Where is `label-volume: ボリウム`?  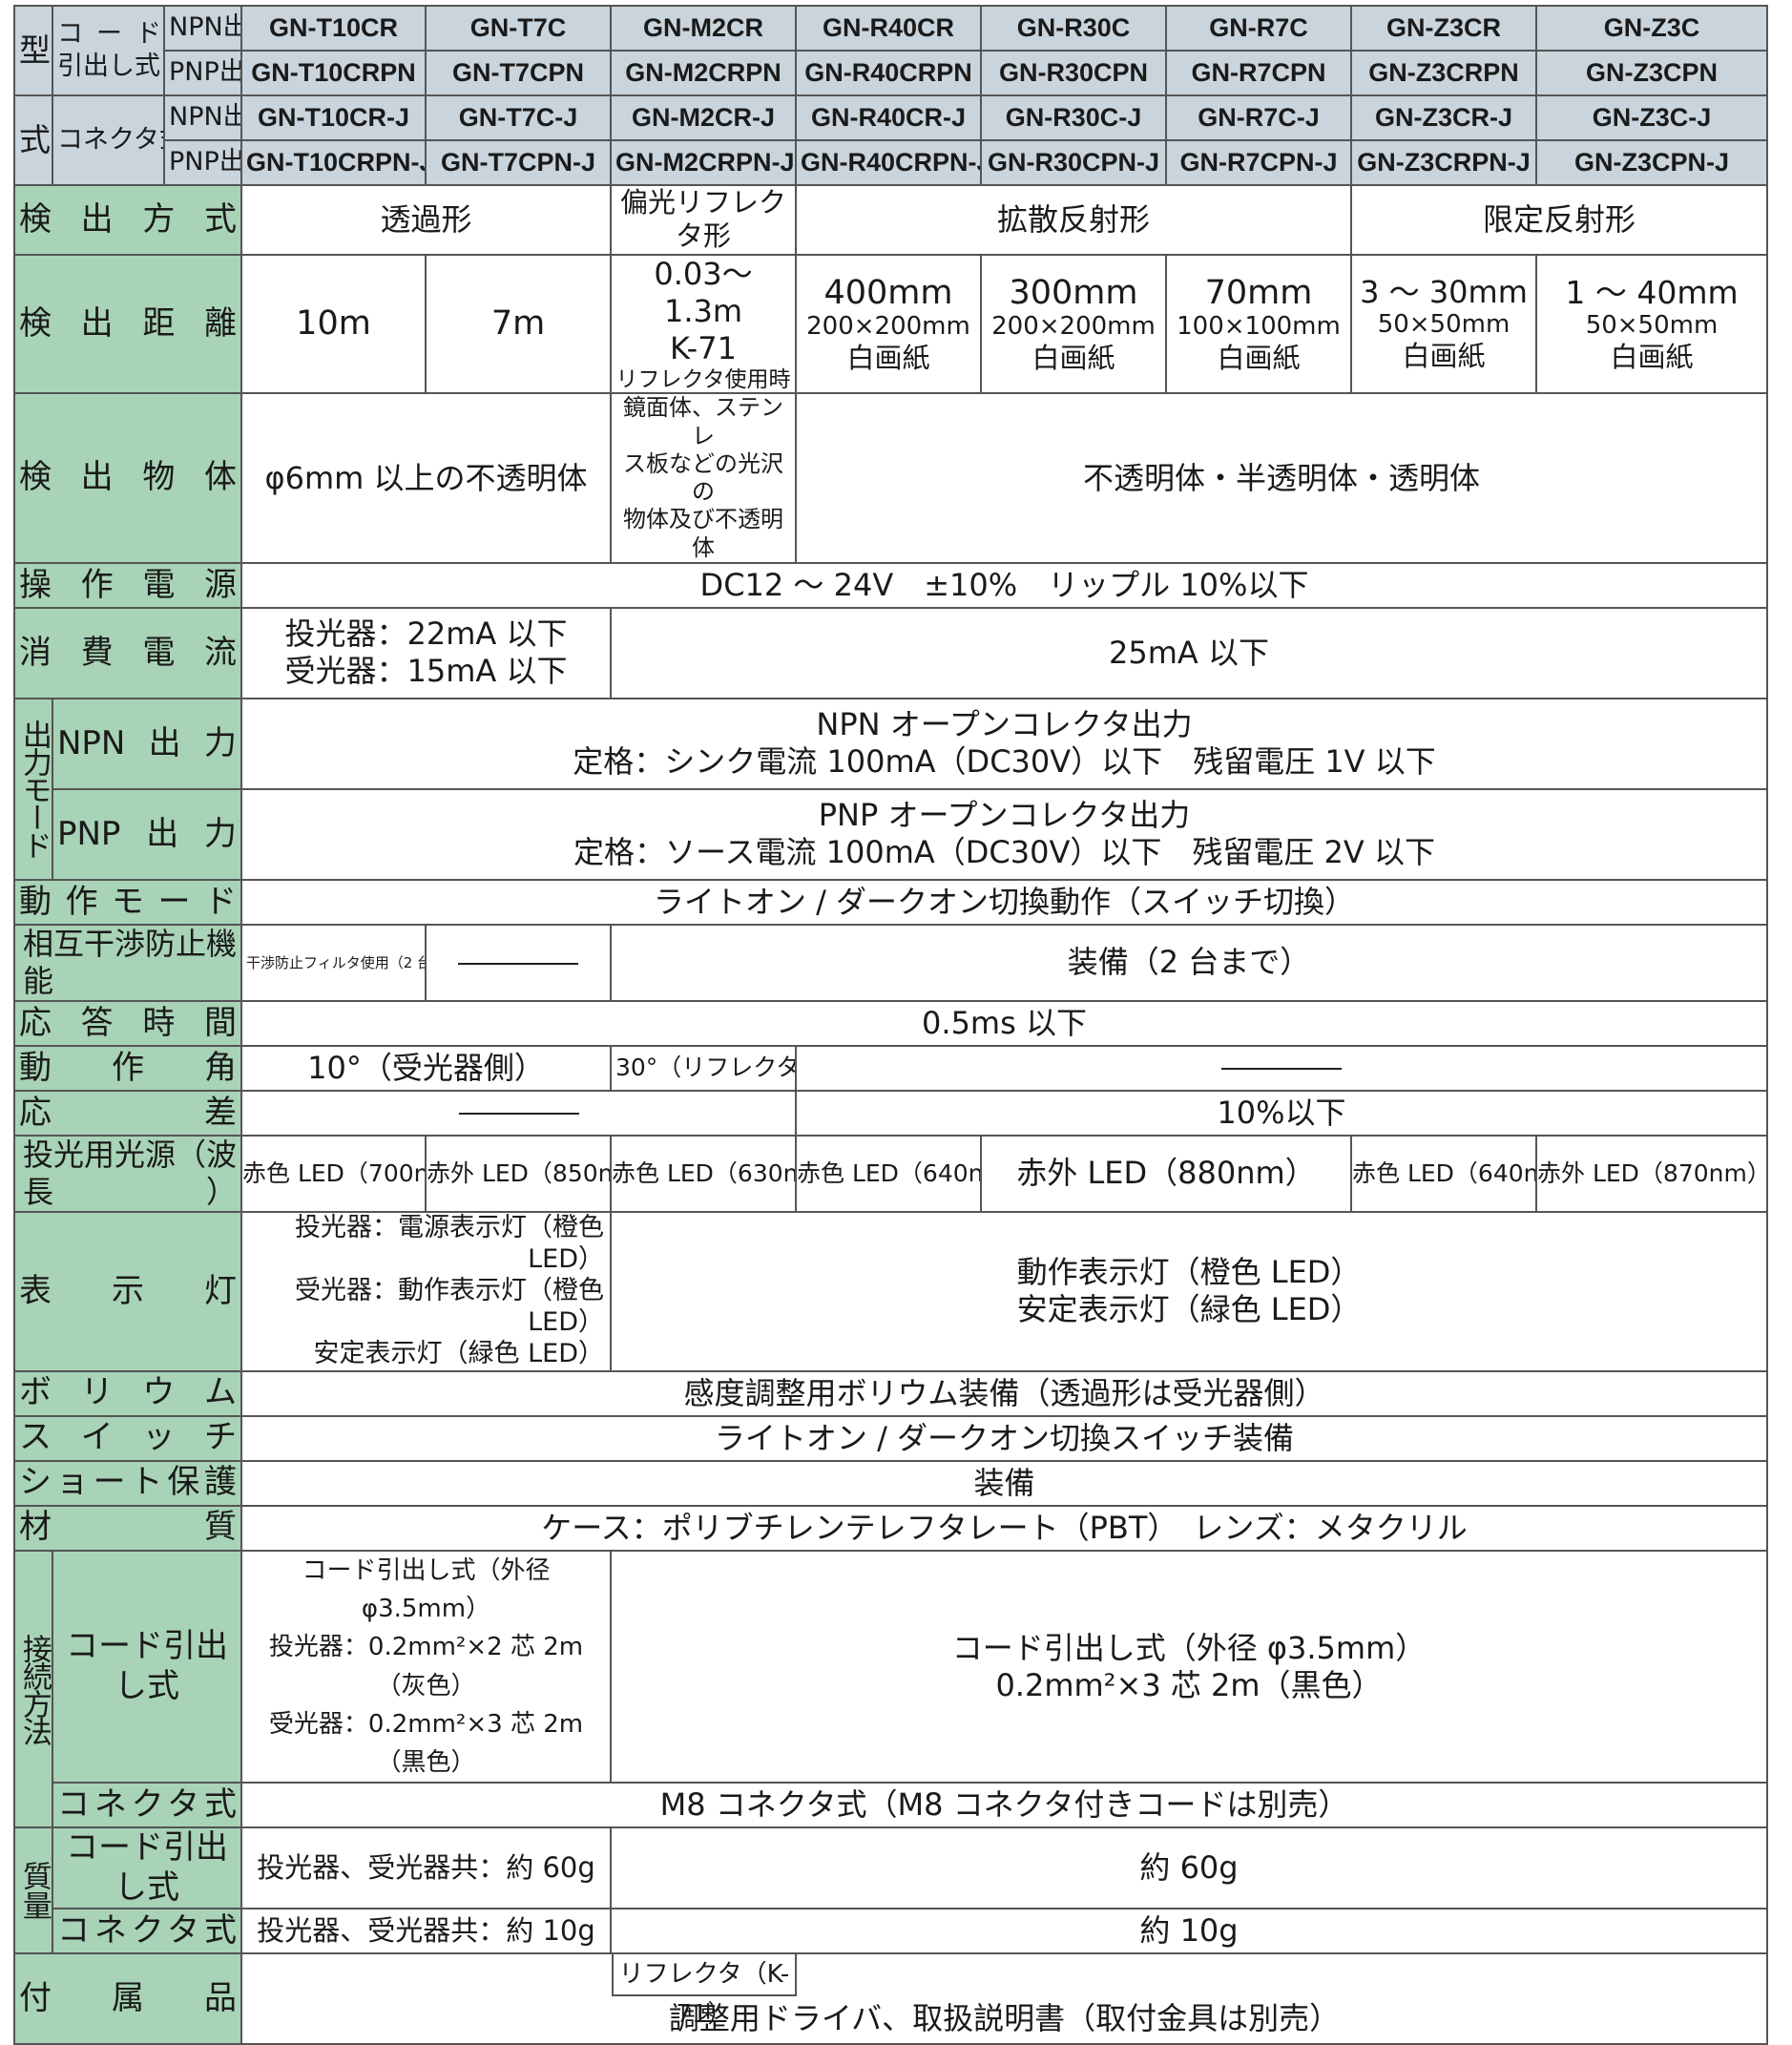 label-volume: ボリウム is located at coordinates (128, 1393).